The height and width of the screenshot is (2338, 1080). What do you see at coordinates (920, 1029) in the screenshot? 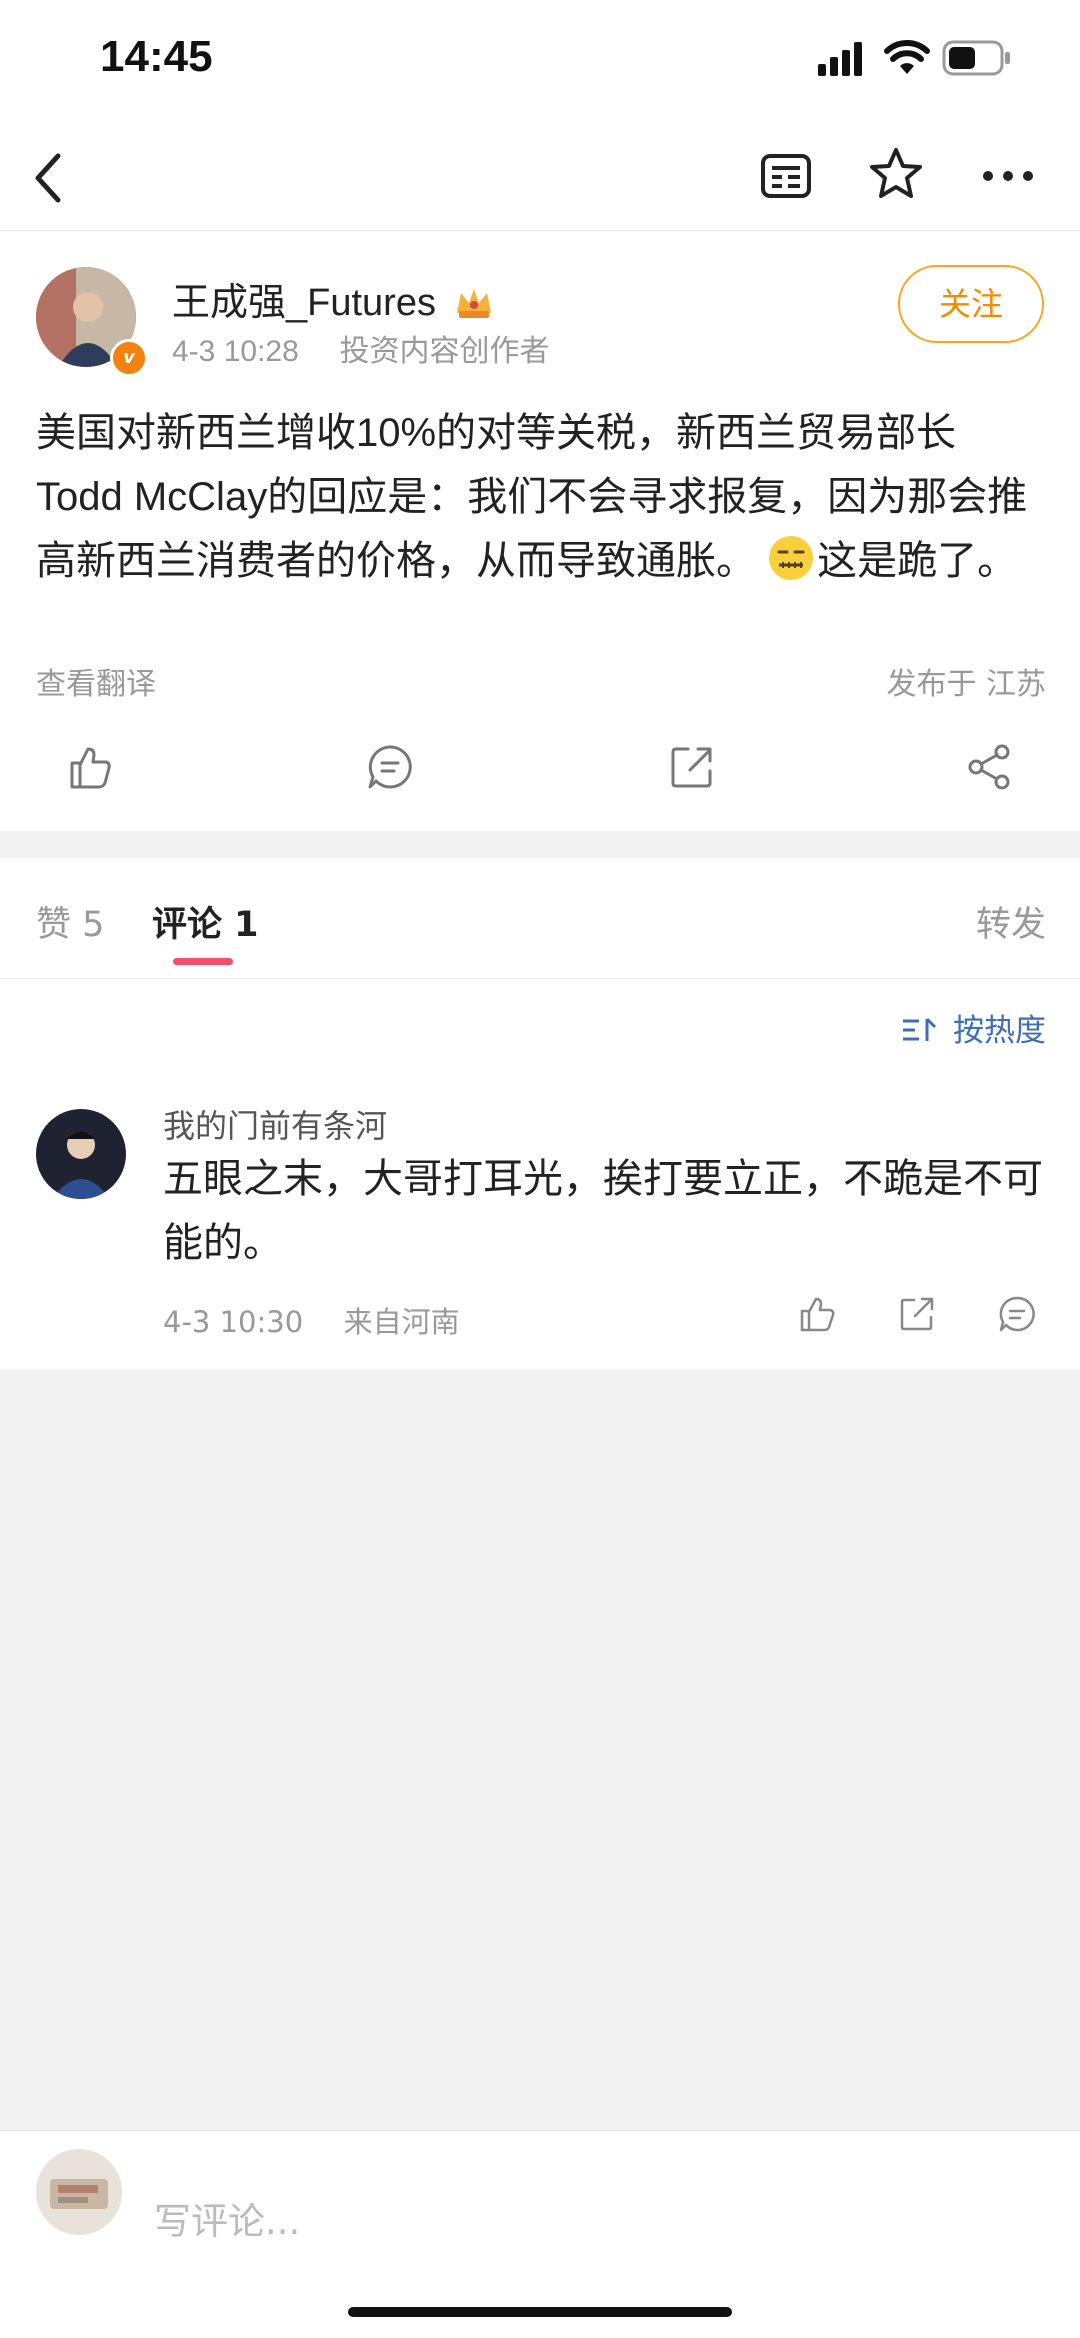
I see `sort-icon` at bounding box center [920, 1029].